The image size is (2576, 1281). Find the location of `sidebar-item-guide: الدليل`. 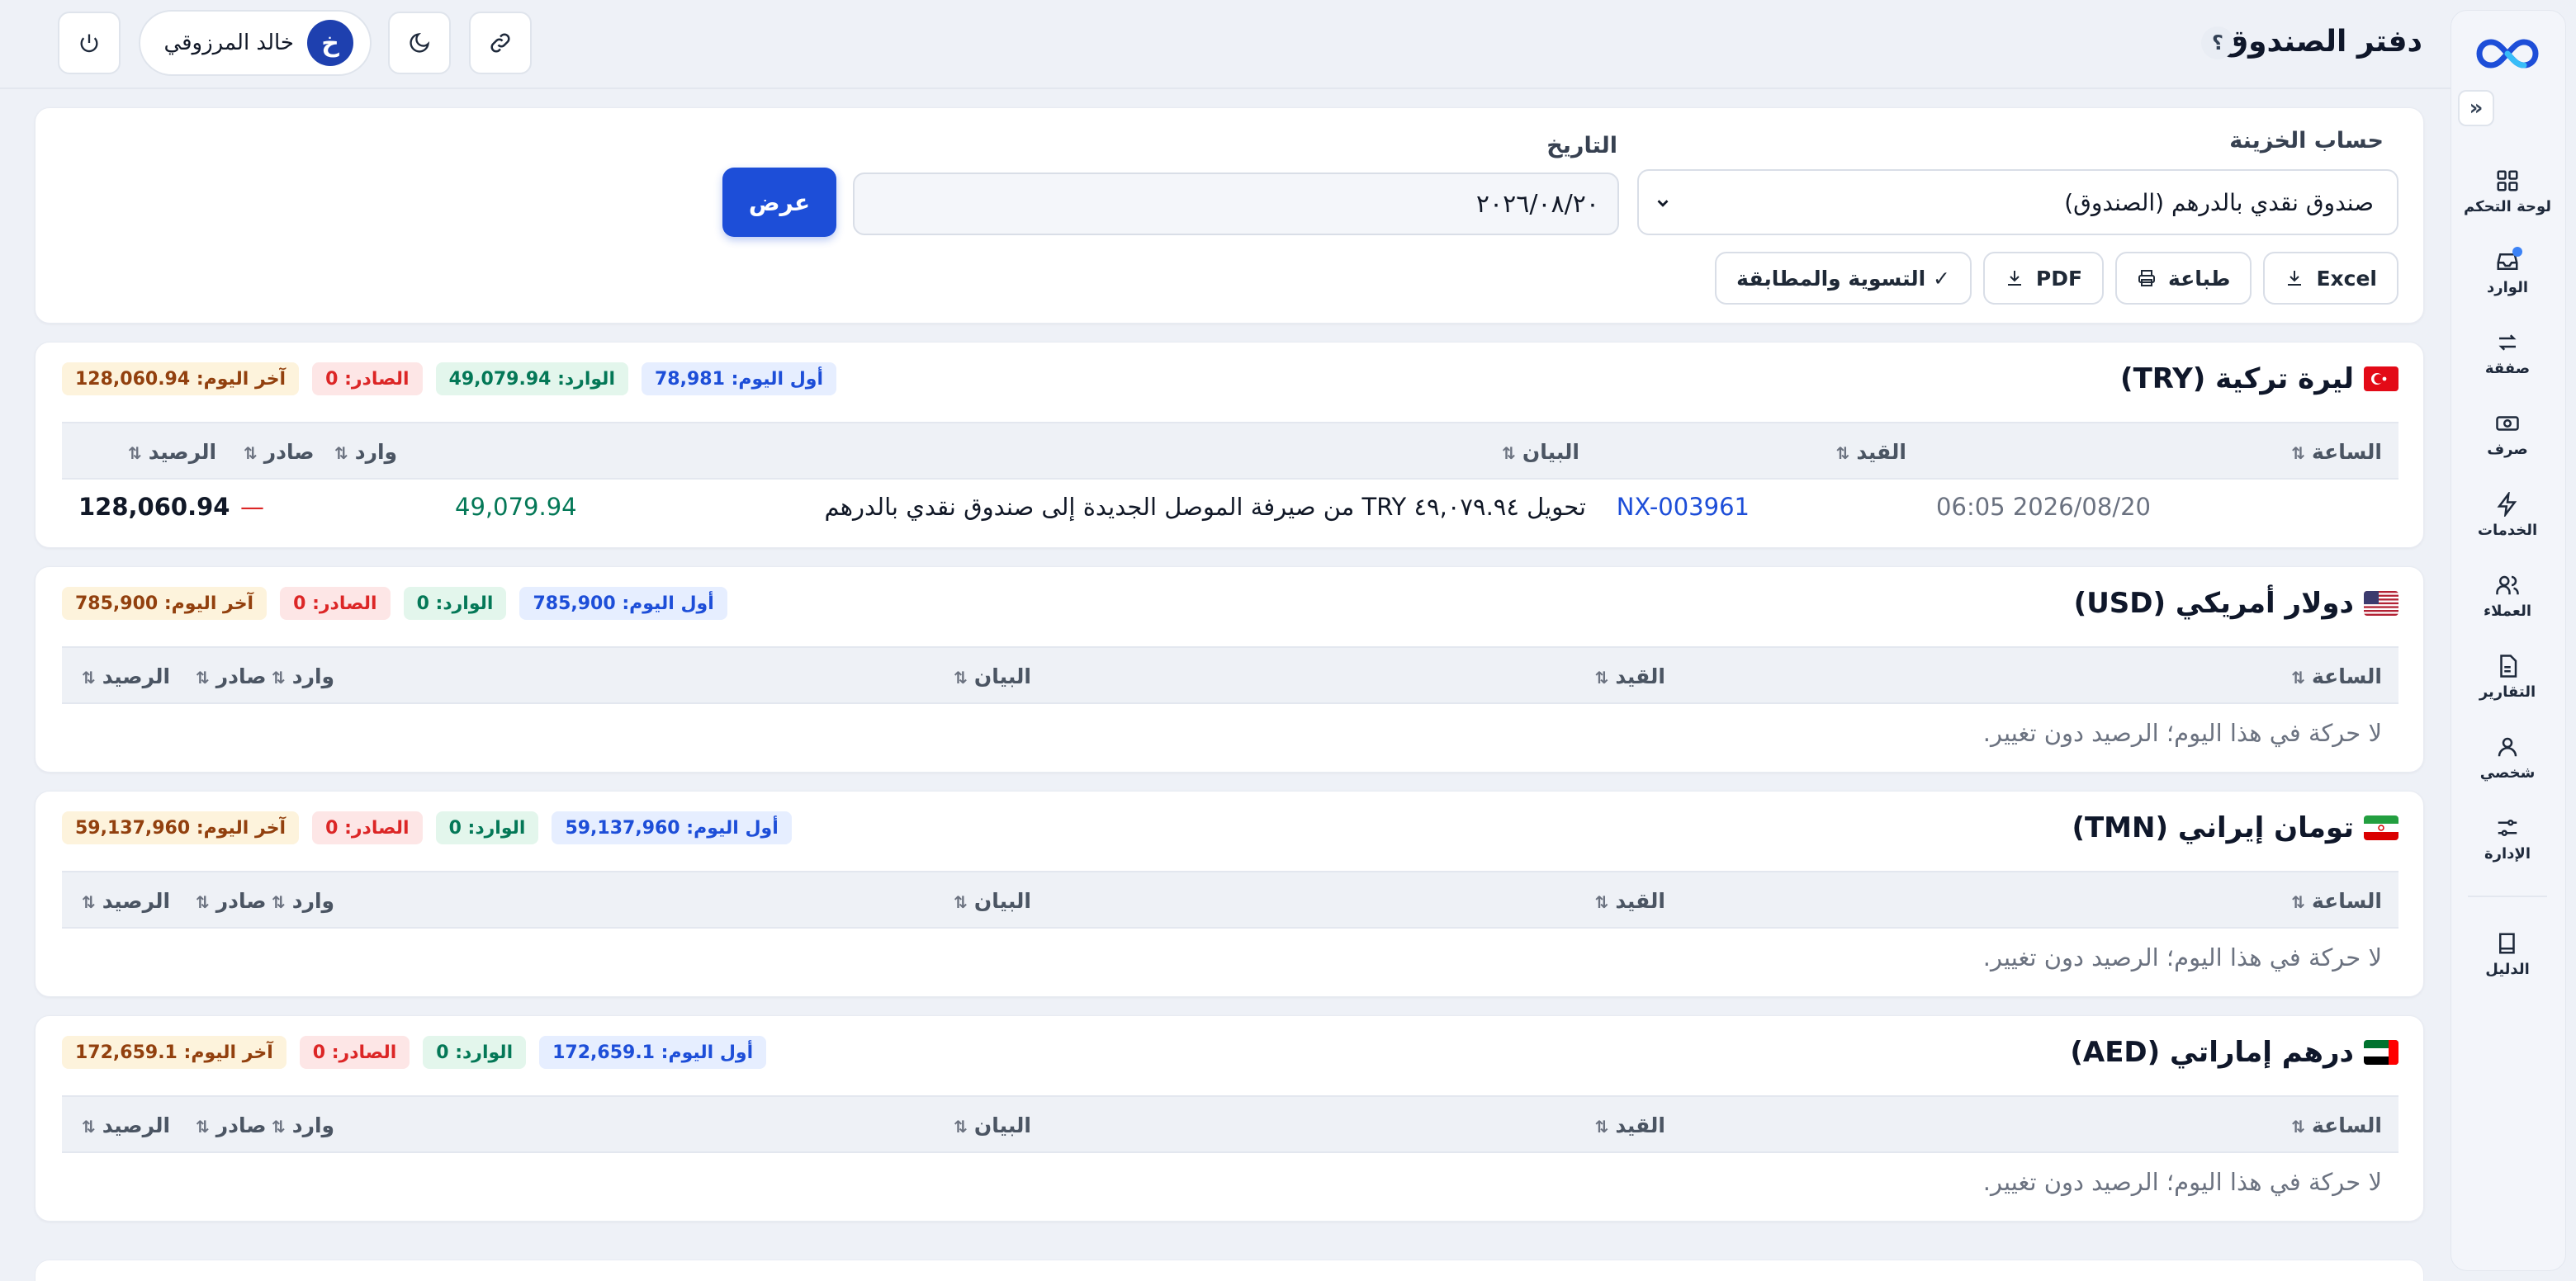

sidebar-item-guide: الدليل is located at coordinates (2507, 954).